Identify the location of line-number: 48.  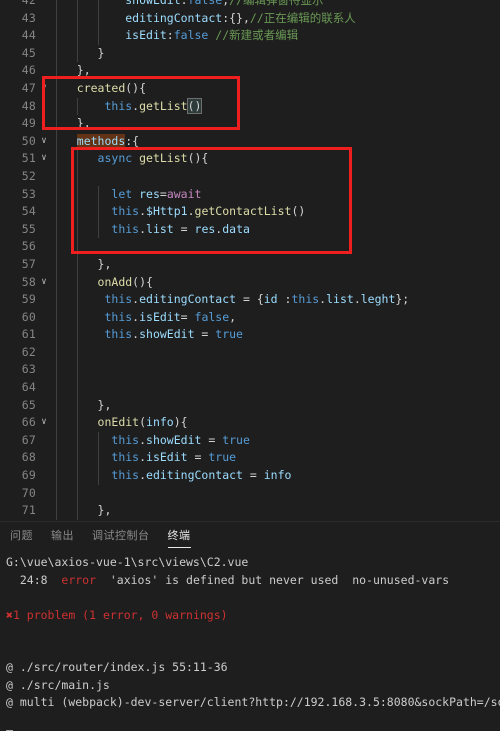
(28, 105).